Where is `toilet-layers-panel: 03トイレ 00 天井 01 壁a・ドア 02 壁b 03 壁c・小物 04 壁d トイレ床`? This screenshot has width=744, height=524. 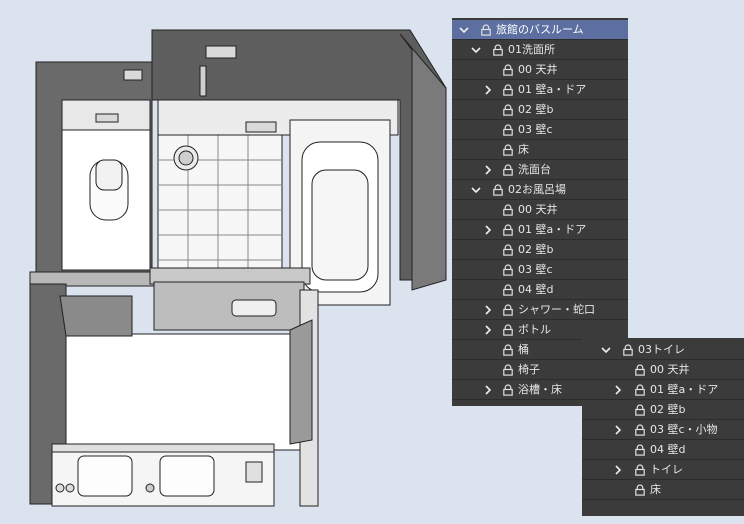
toilet-layers-panel: 03トイレ 00 天井 01 壁a・ドア 02 壁b 03 壁c・小物 04 壁d トイレ床 is located at coordinates (663, 427).